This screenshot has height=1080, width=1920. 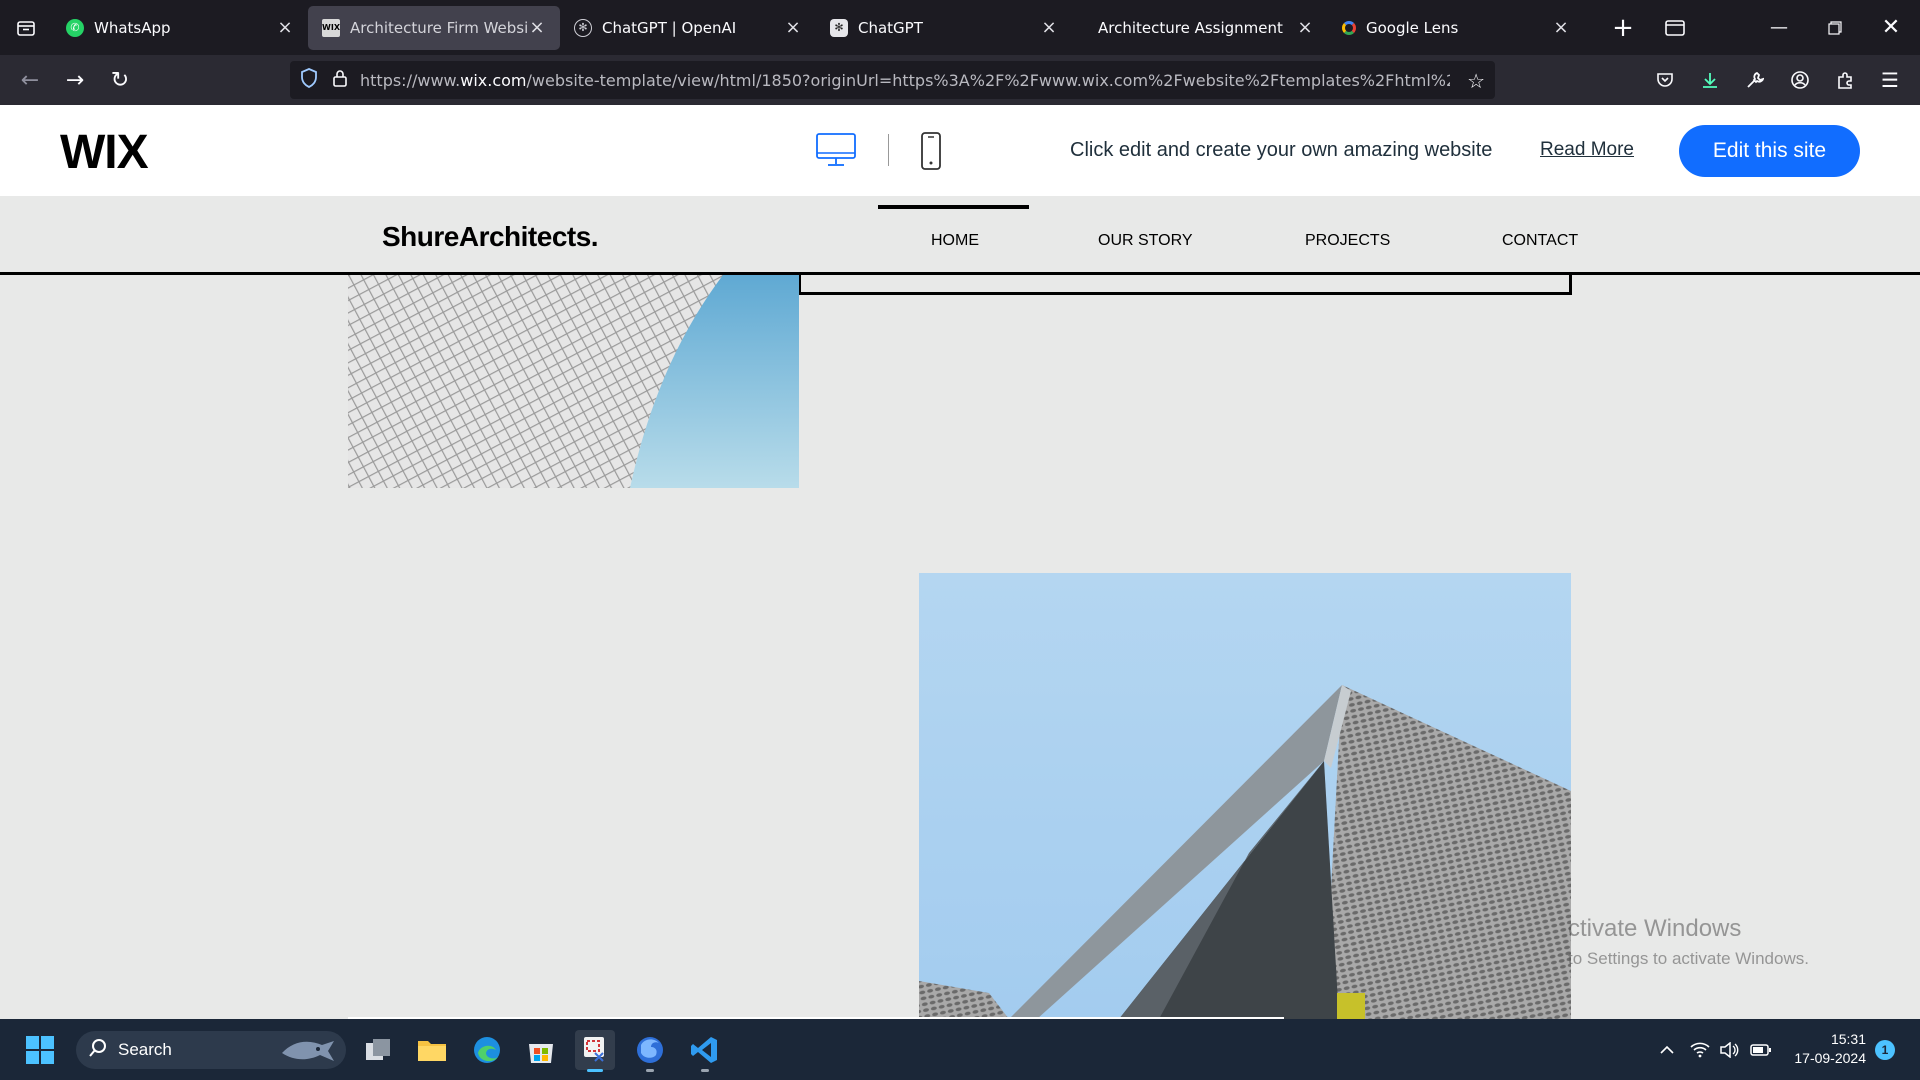 I want to click on wix-logo: WIX, so click(x=104, y=152).